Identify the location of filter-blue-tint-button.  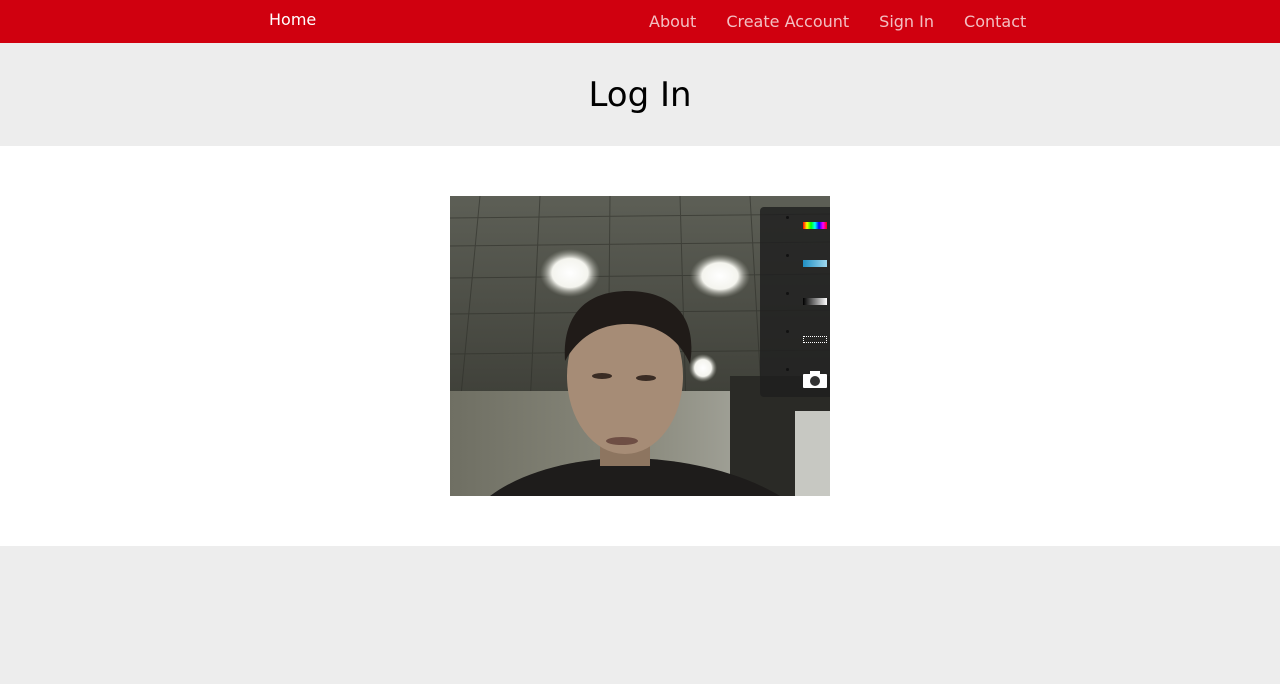
(795, 262).